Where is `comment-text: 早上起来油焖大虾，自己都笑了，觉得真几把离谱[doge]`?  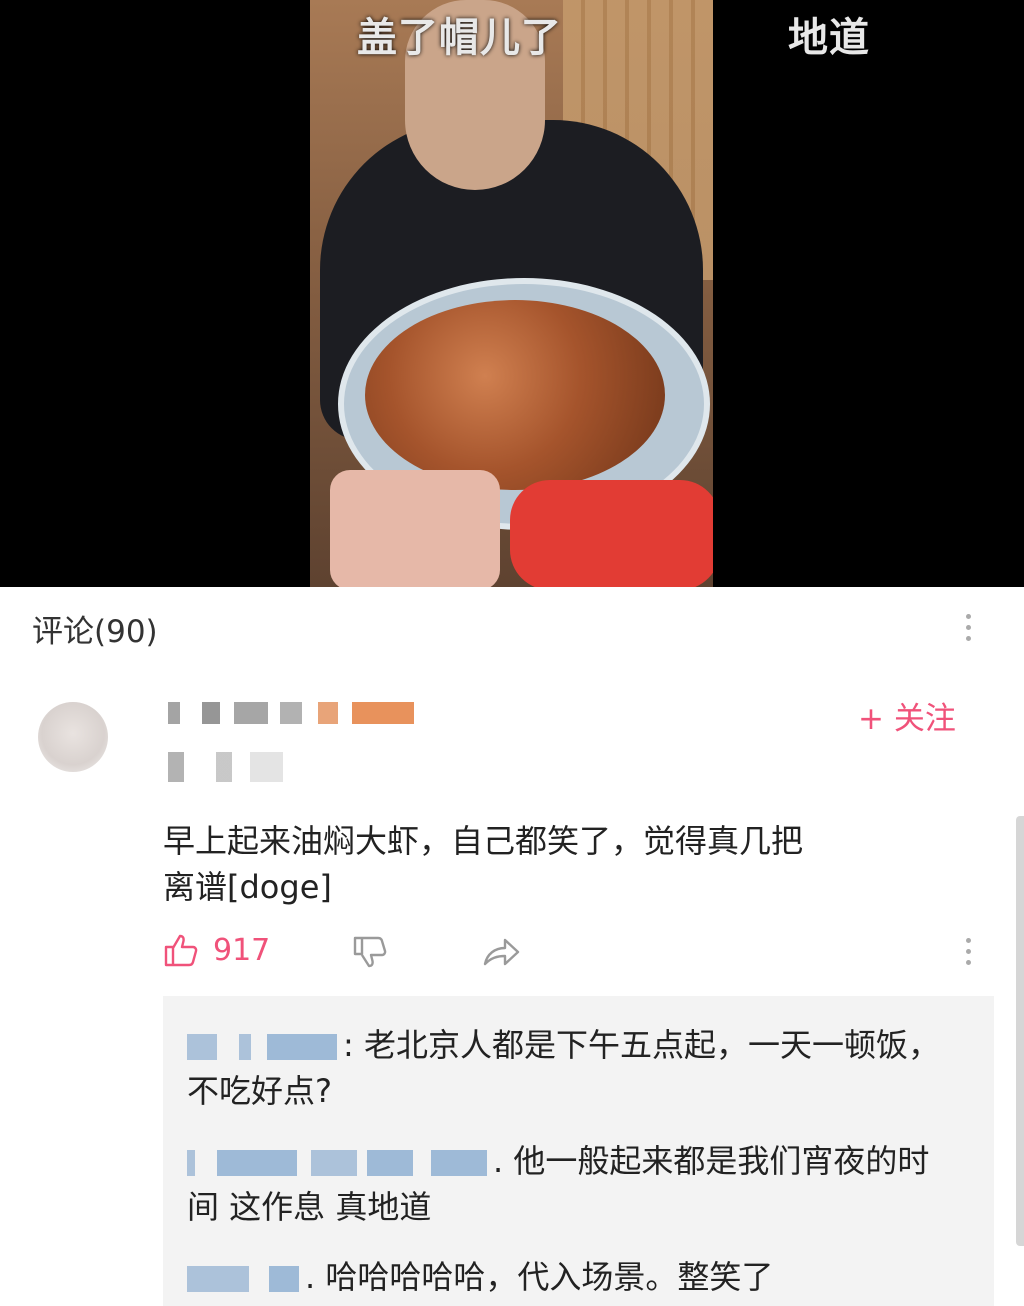 comment-text: 早上起来油焖大虾，自己都笑了，觉得真几把离谱[doge] is located at coordinates (483, 864).